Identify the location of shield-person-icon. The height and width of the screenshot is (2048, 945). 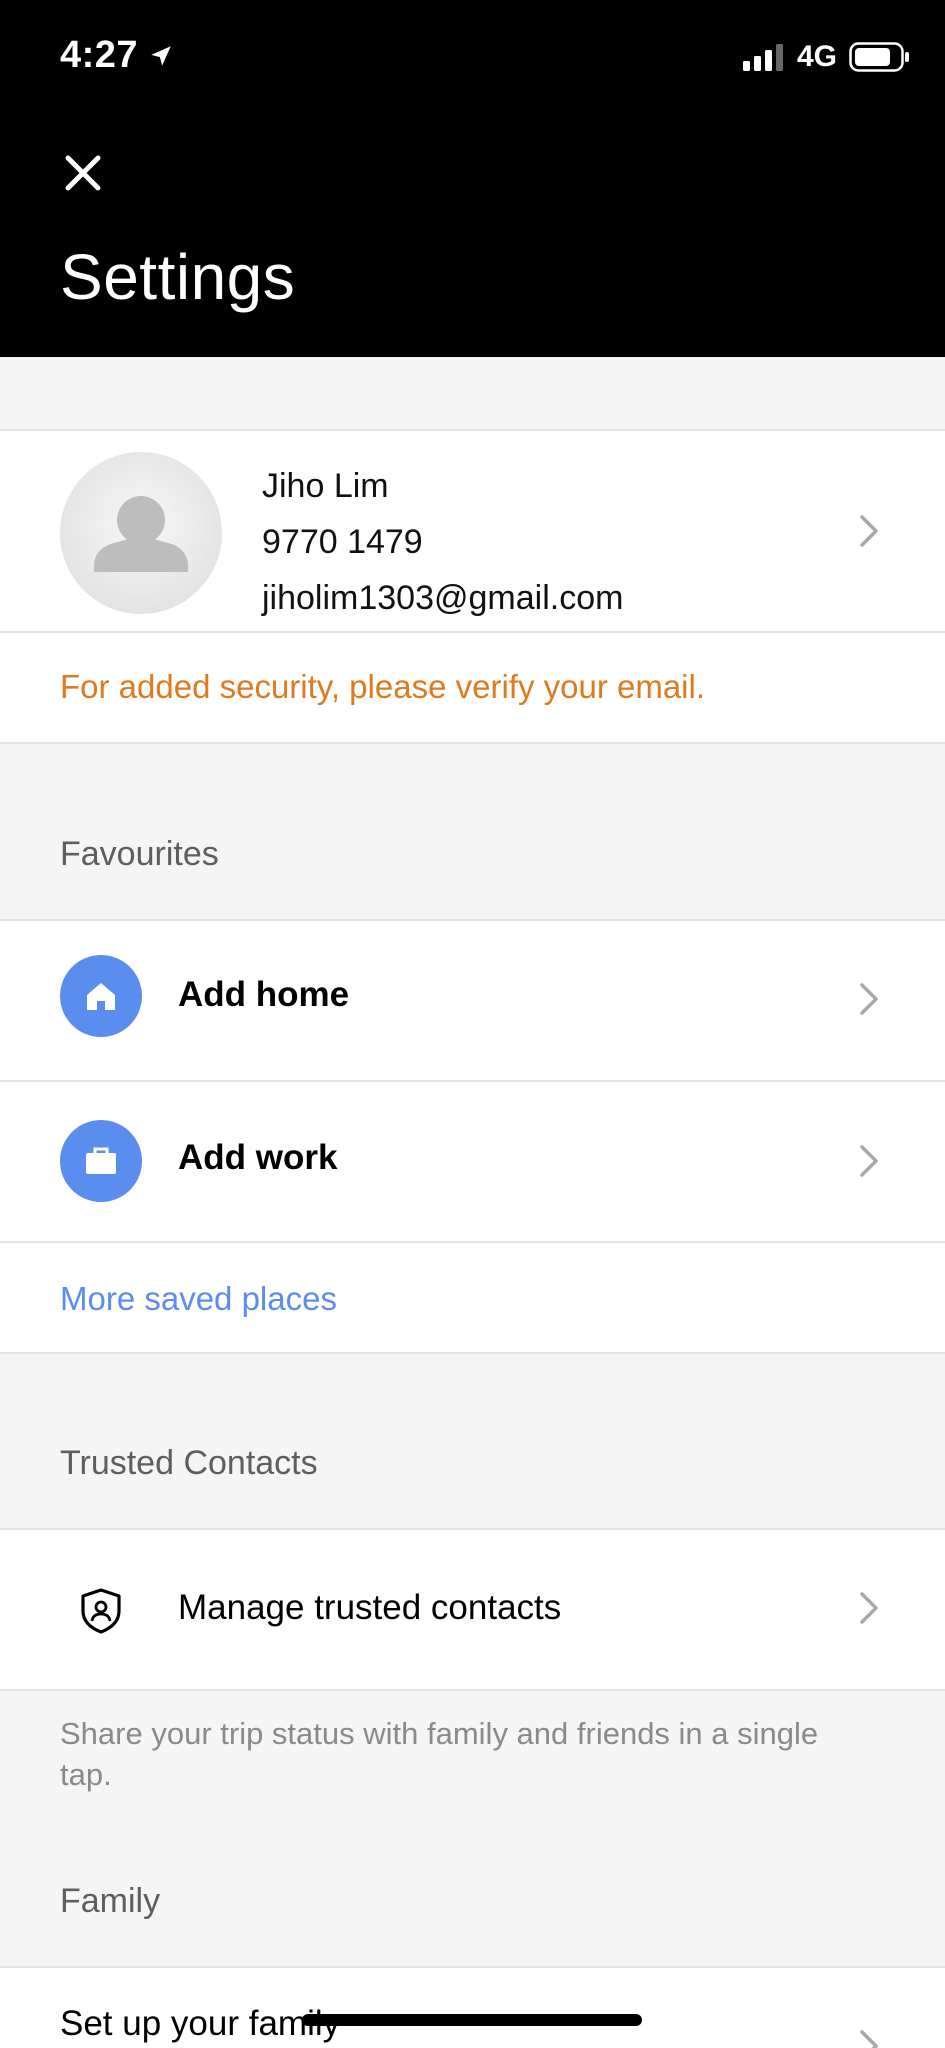
(101, 1611).